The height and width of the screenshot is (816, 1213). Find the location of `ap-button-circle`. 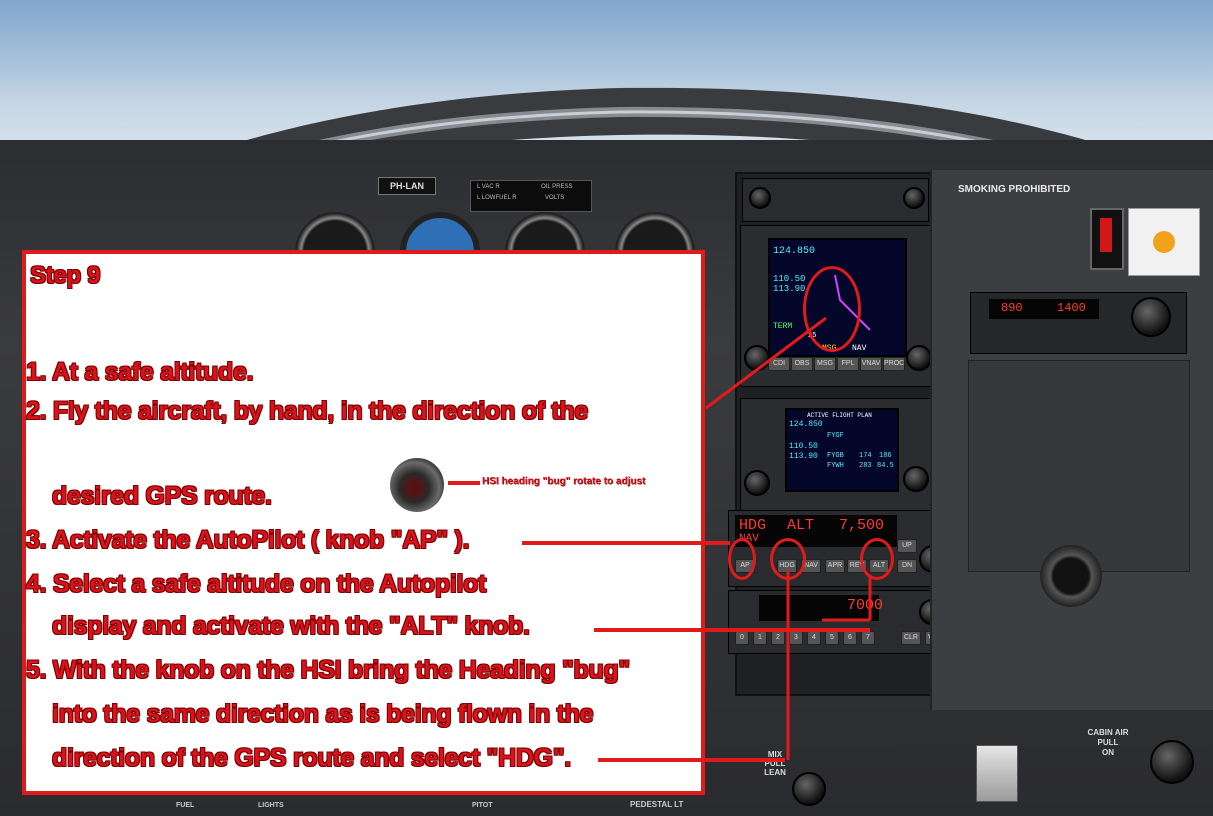

ap-button-circle is located at coordinates (742, 559).